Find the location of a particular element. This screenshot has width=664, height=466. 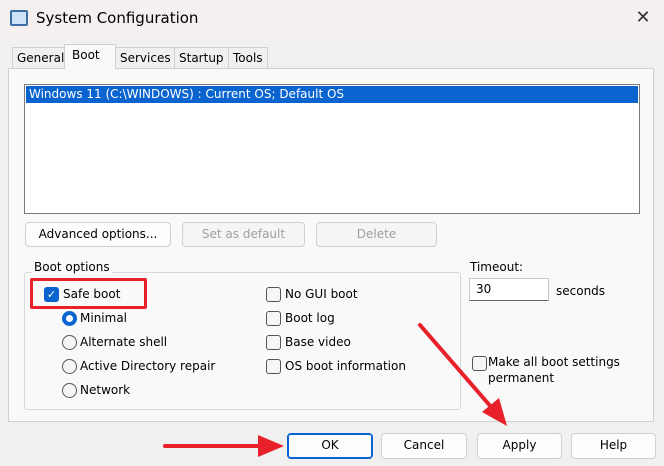

tab-boot: Boot is located at coordinates (90, 56).